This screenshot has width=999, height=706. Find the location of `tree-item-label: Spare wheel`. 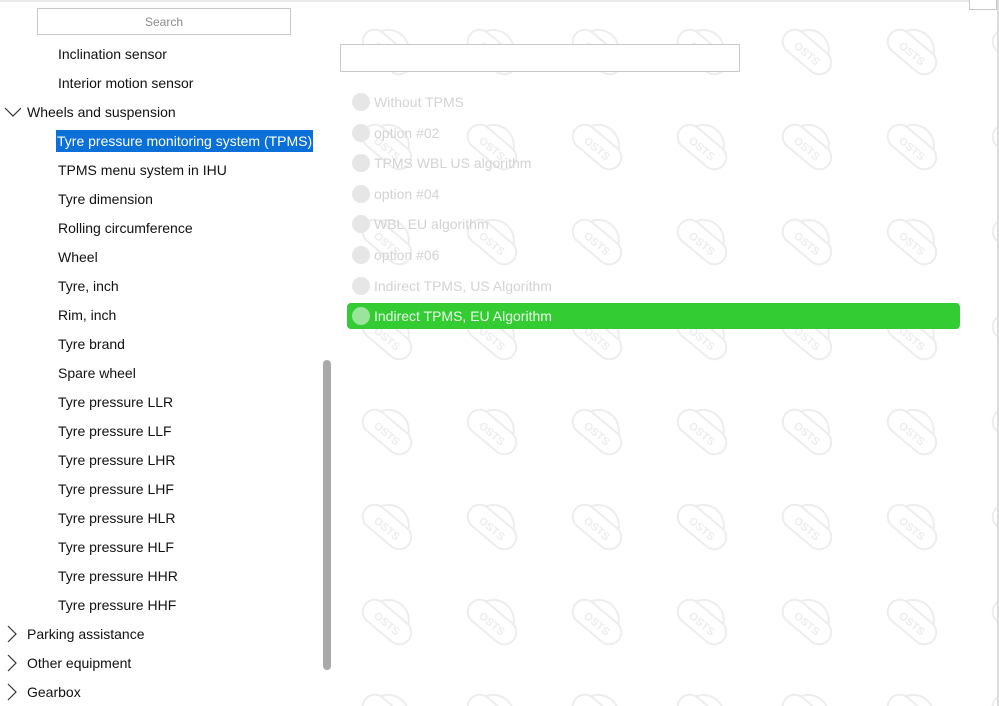

tree-item-label: Spare wheel is located at coordinates (97, 373).